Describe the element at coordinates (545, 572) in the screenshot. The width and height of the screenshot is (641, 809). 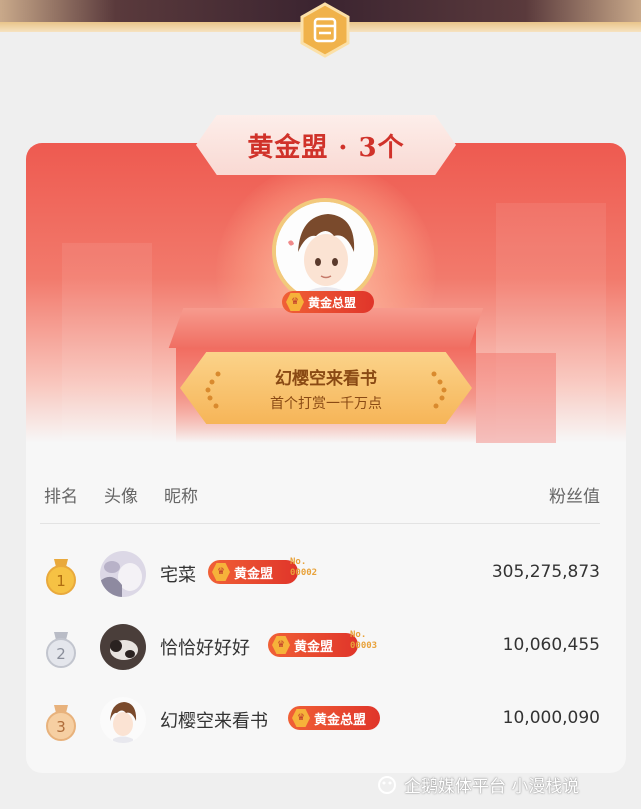
I see `fans-value: 305,275,873` at that location.